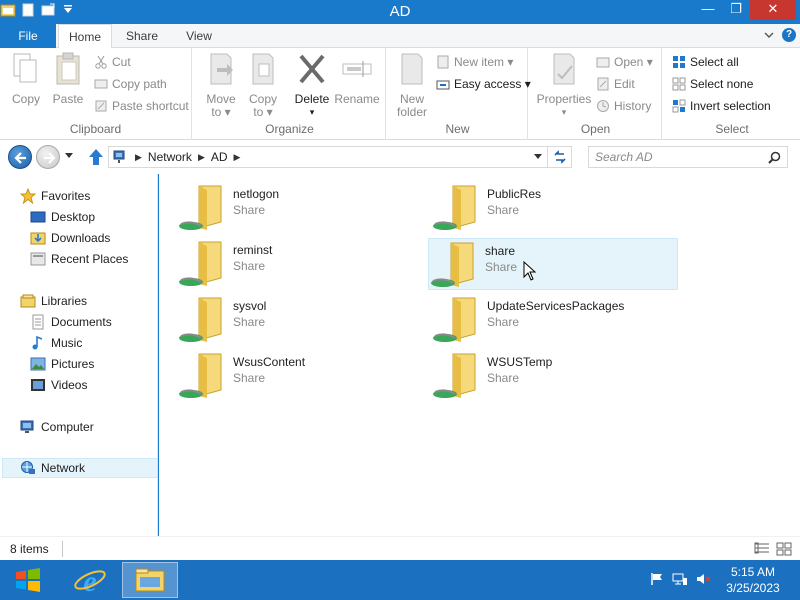 This screenshot has height=600, width=800. I want to click on close-button: ✕, so click(773, 10).